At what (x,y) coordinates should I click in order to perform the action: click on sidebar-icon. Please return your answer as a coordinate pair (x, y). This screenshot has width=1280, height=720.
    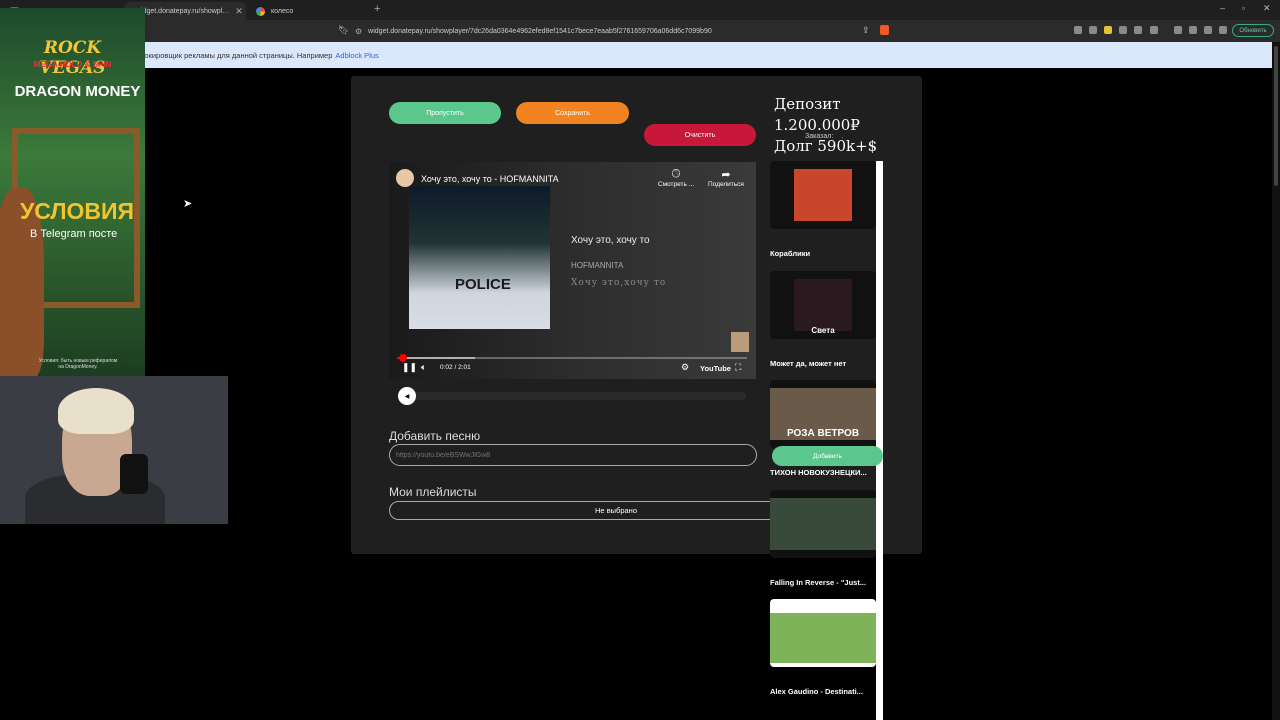
    Looking at the image, I should click on (1193, 30).